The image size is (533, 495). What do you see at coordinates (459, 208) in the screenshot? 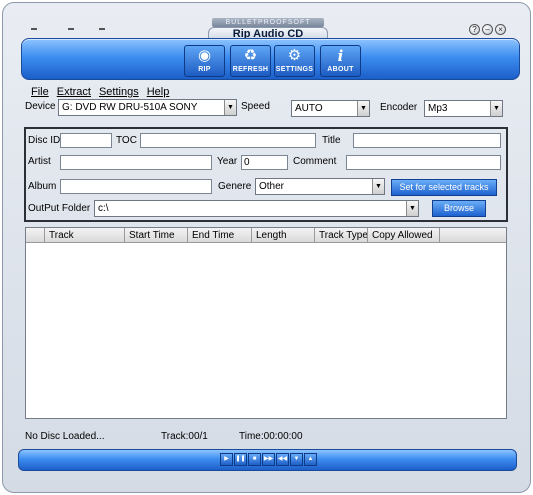
I see `browse-button: Browse` at bounding box center [459, 208].